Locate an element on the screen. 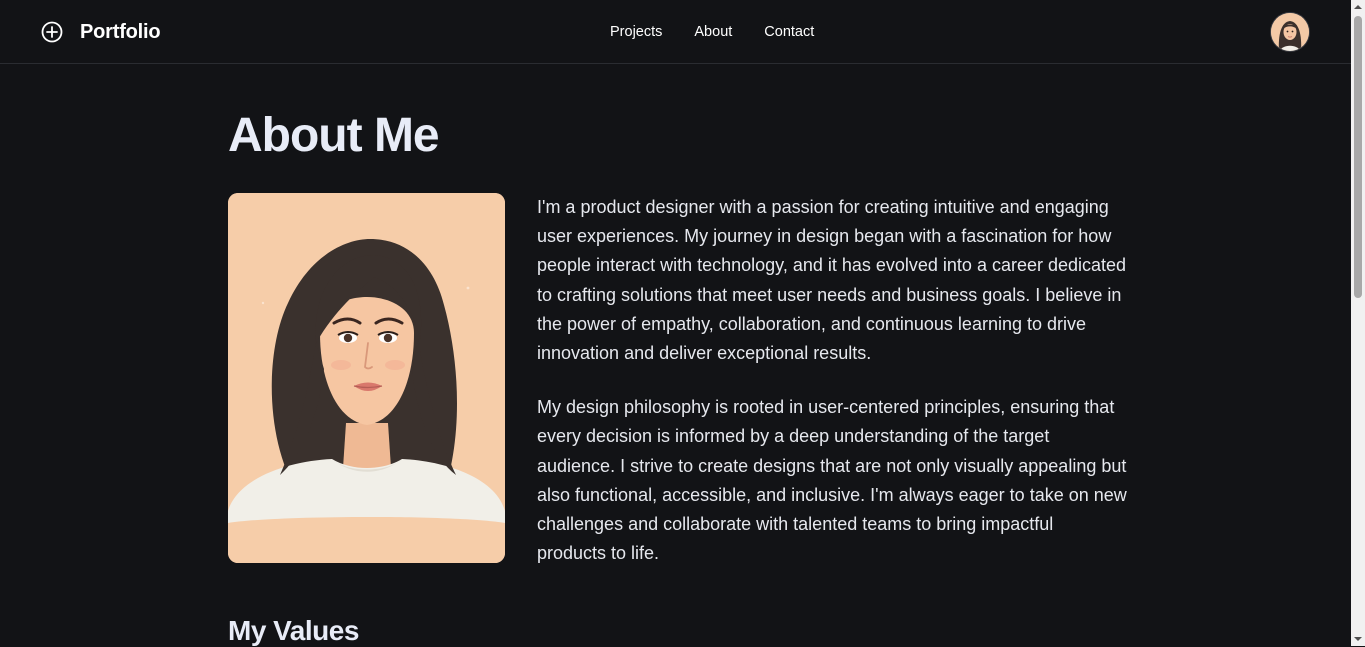  values-section-title: My Values is located at coordinates (293, 630).